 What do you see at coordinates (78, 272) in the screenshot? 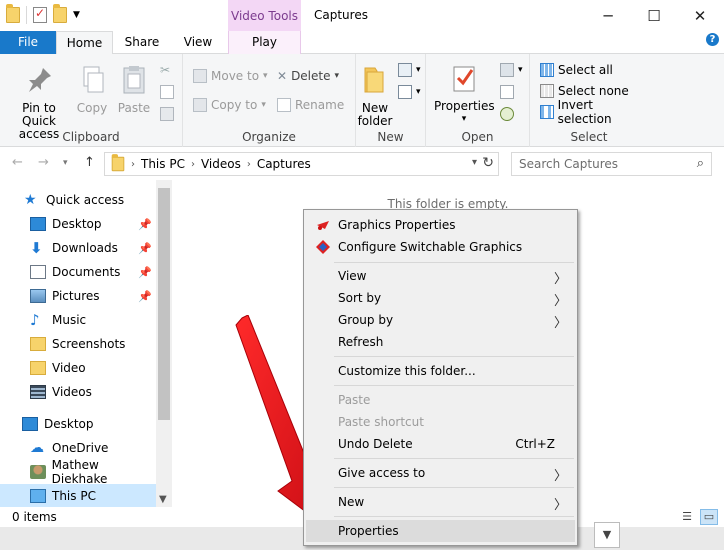
I see `sidebar-item-documents: Documents 📌` at bounding box center [78, 272].